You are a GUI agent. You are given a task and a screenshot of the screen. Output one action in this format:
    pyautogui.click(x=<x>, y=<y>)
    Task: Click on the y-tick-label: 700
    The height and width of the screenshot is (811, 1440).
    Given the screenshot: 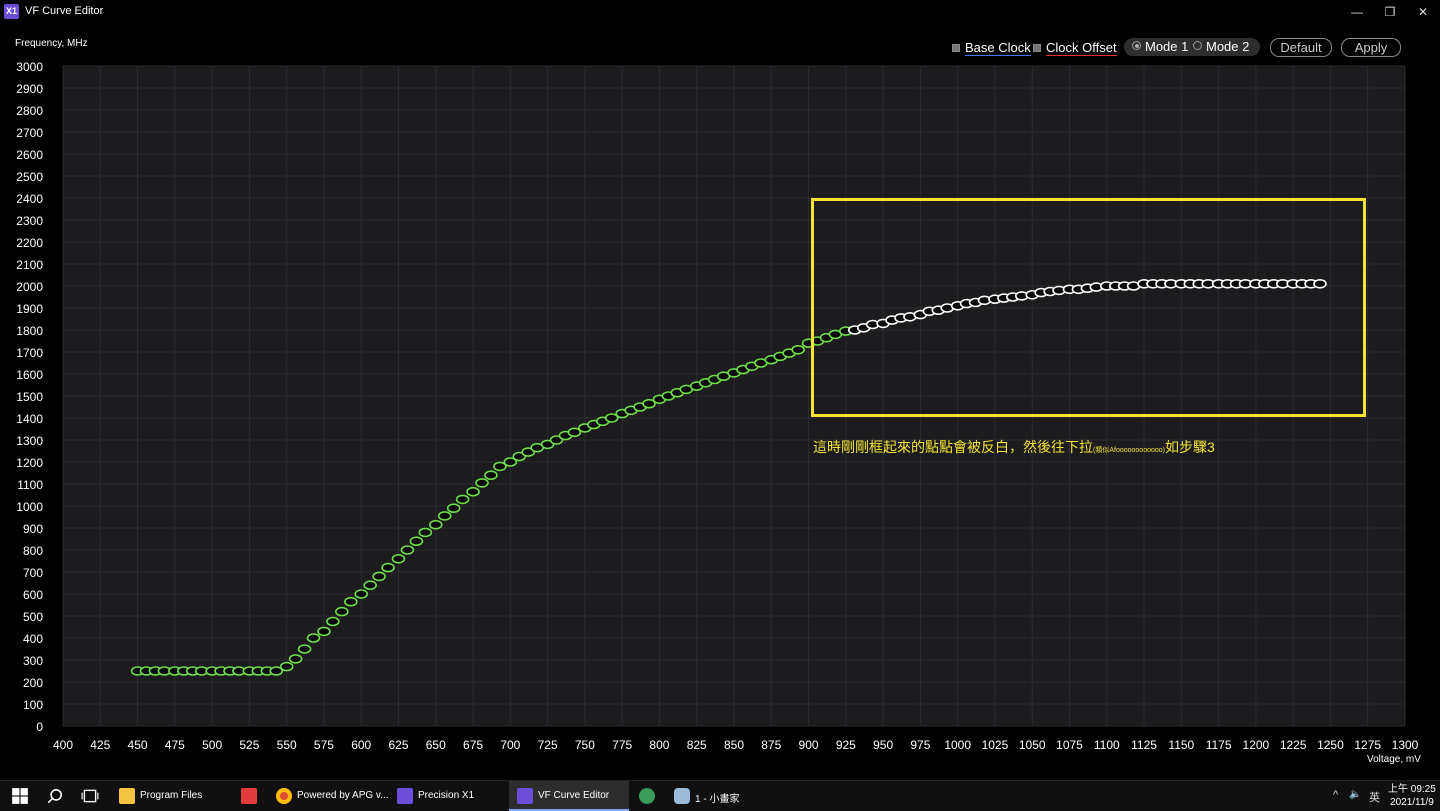 What is the action you would take?
    pyautogui.click(x=33, y=573)
    